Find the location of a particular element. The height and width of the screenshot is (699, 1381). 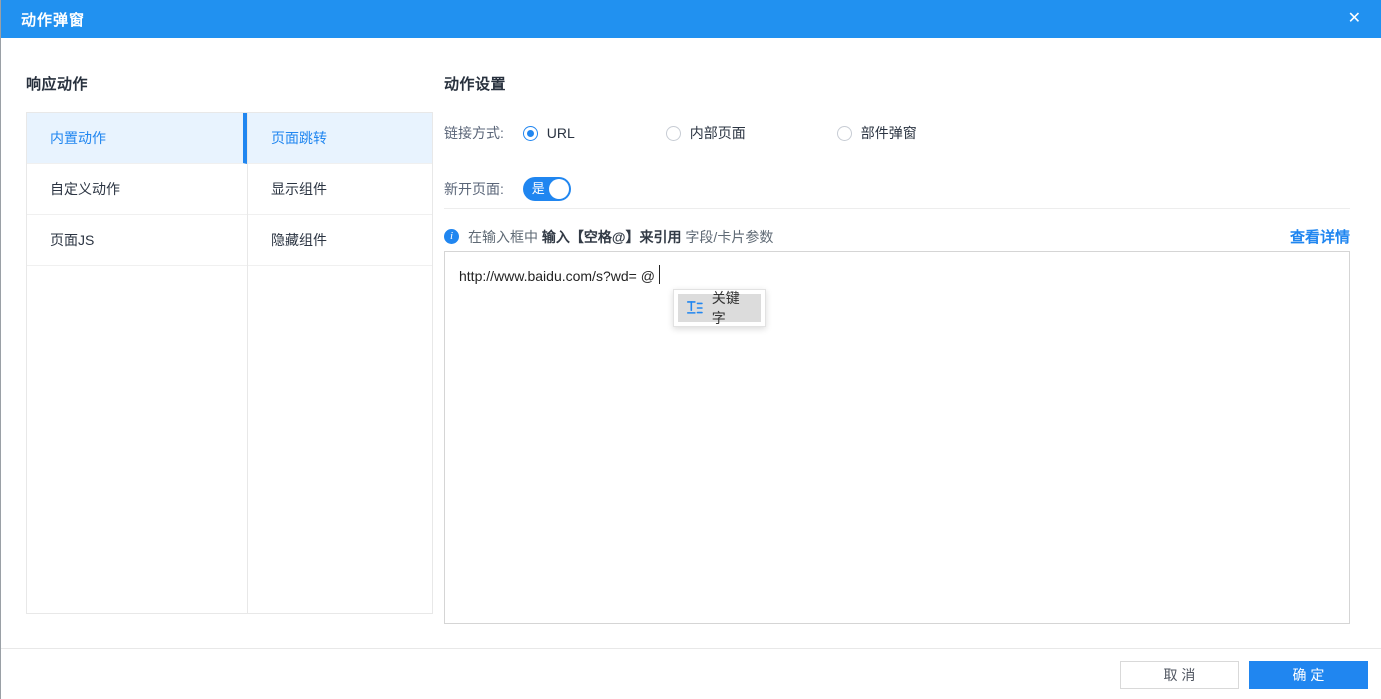

view-details-link: 查看详情 is located at coordinates (1320, 236).